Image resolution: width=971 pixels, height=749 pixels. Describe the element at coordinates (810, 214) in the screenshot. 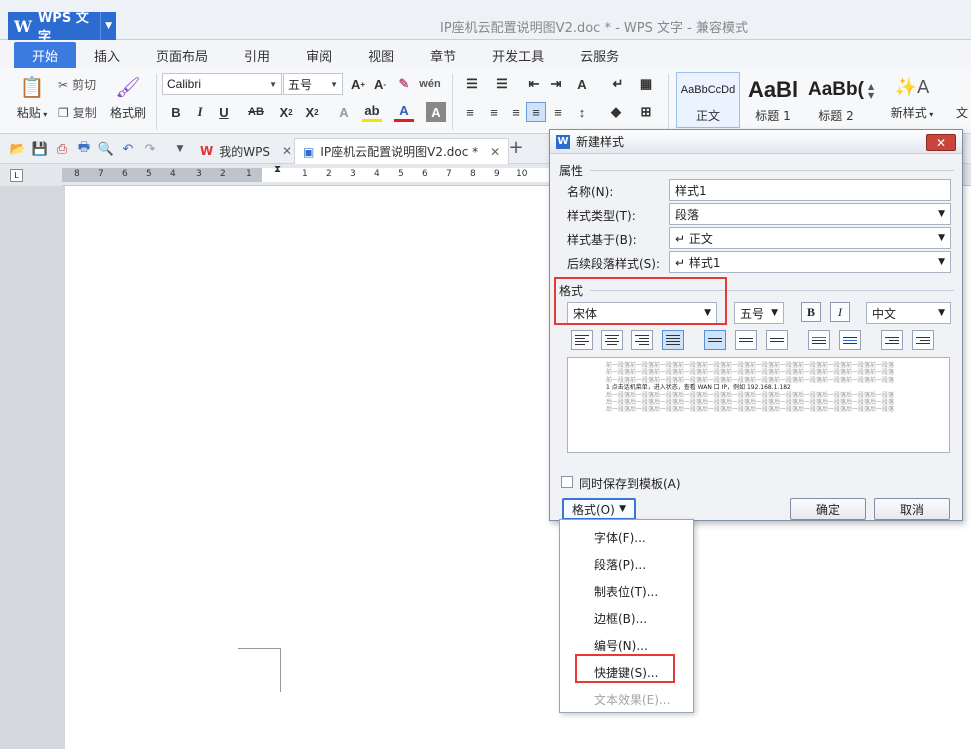

I see `style-type-select: 段落 ▼` at that location.